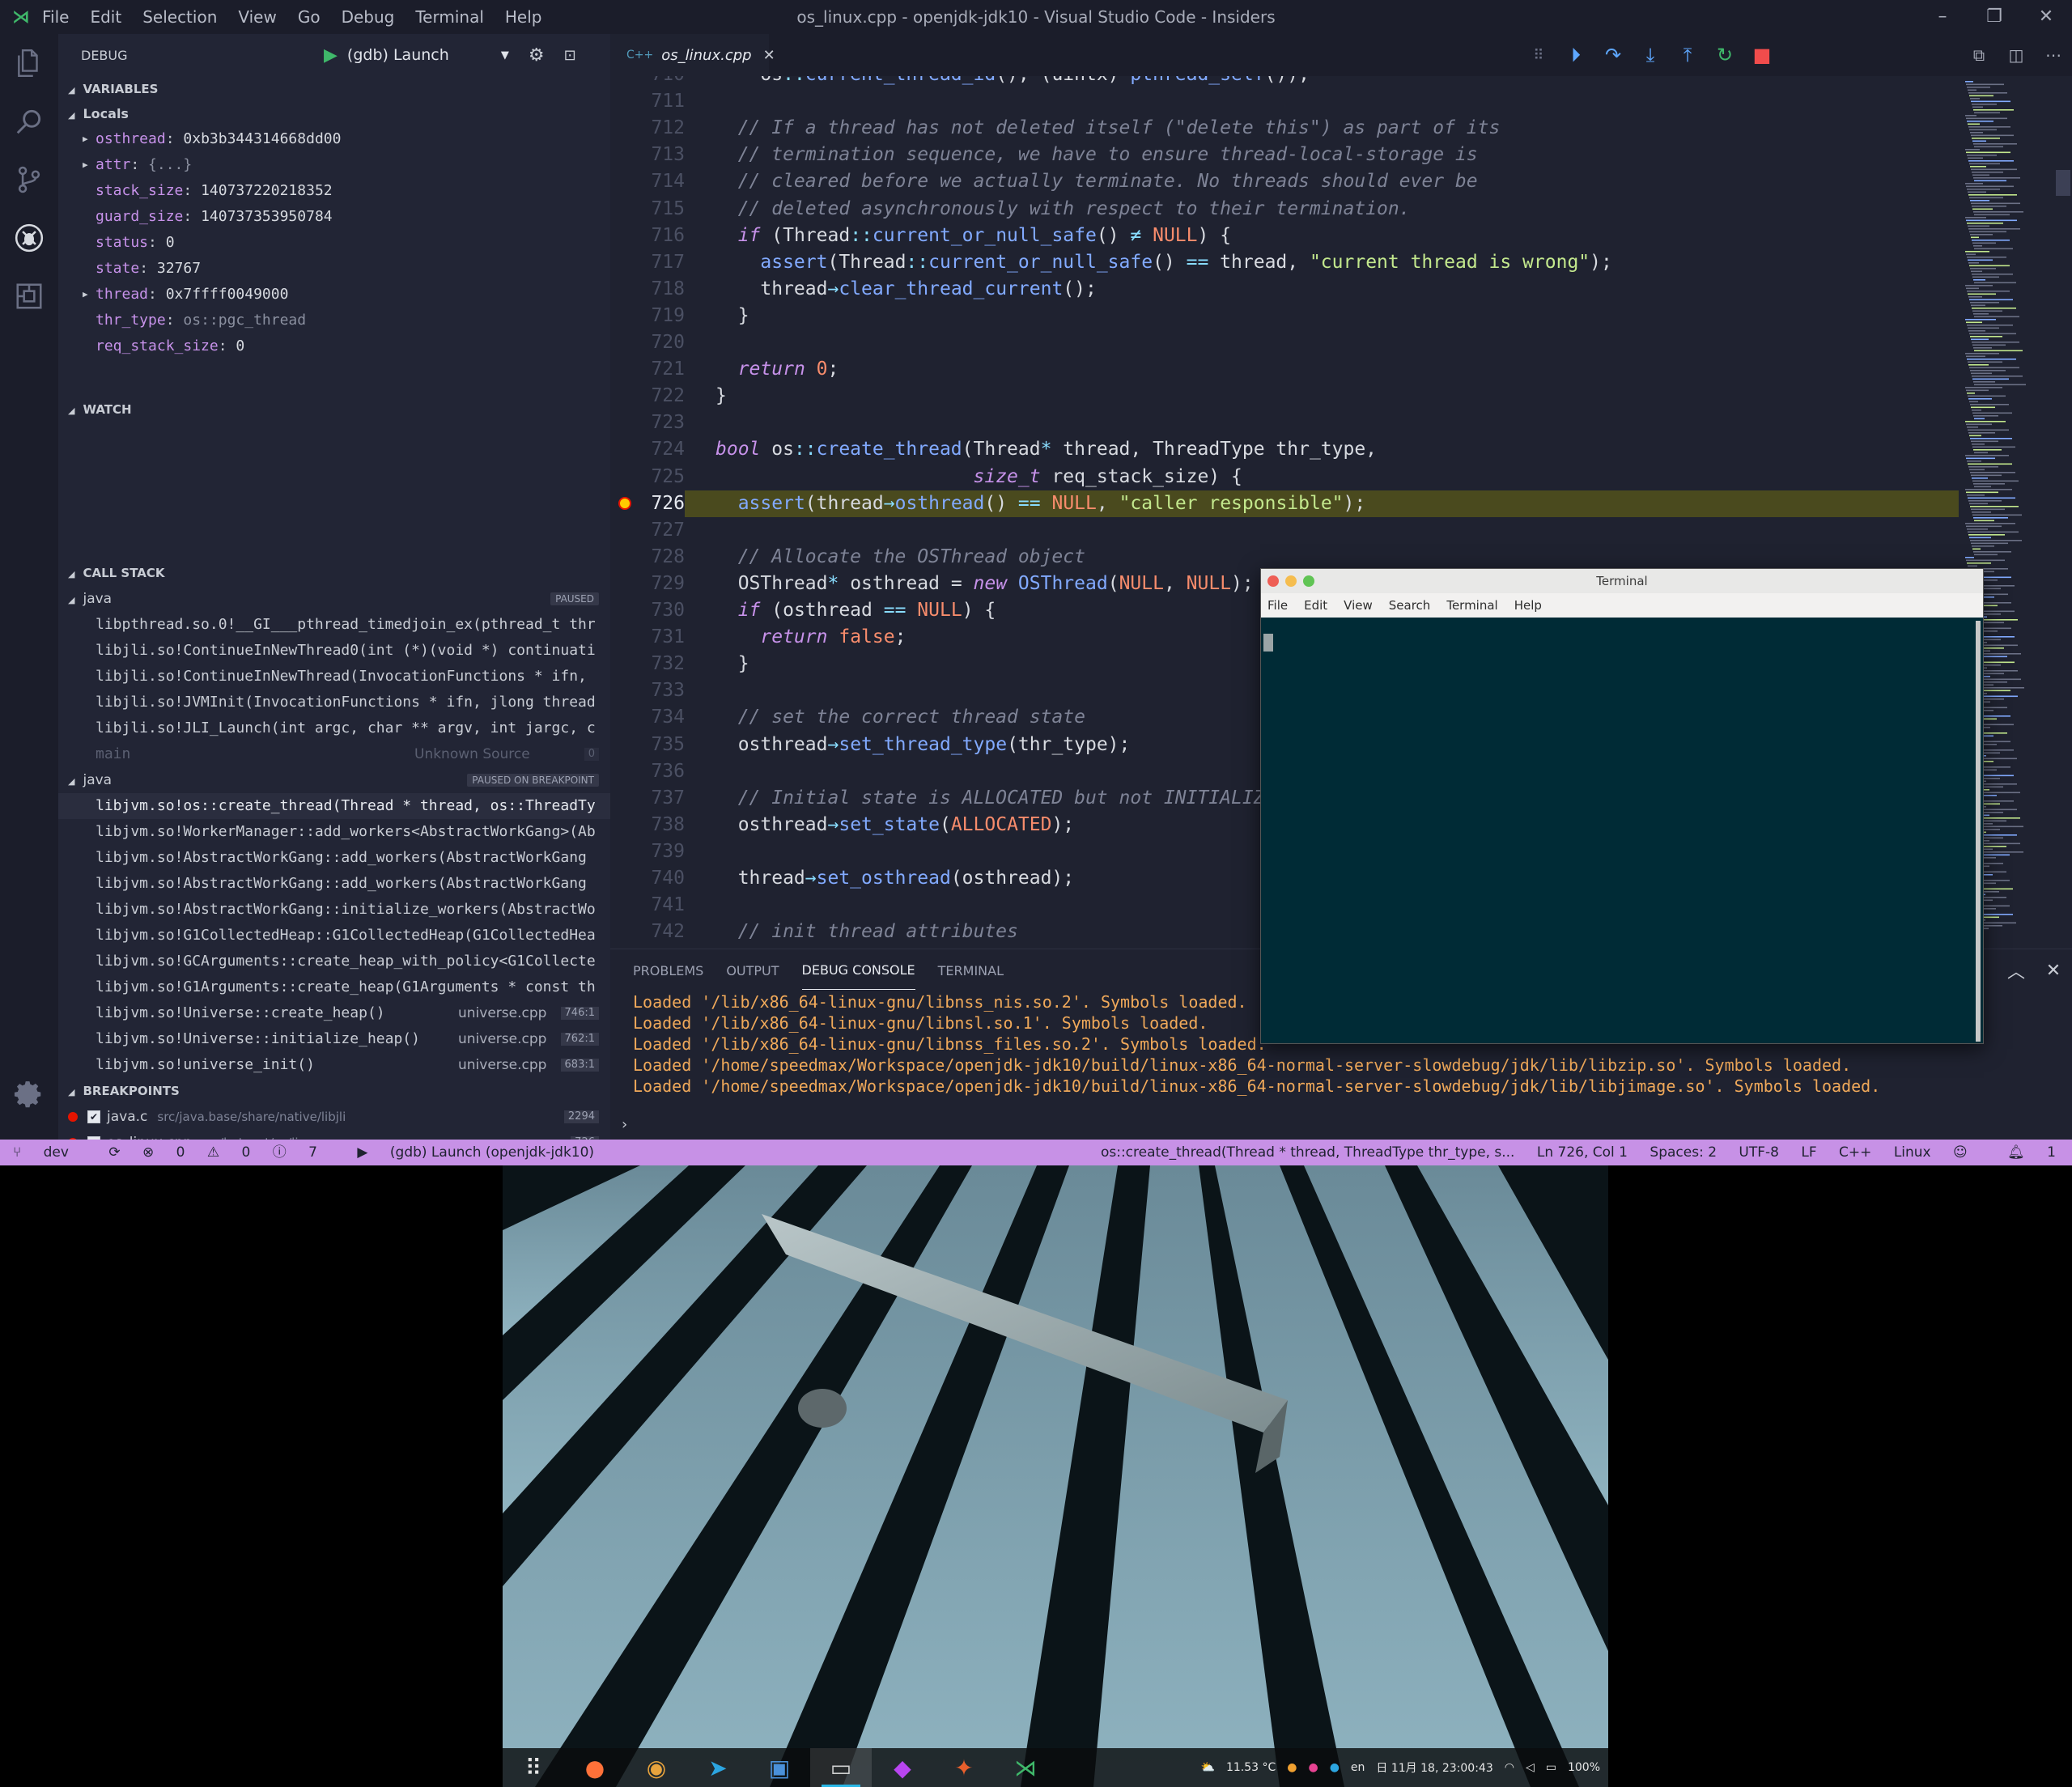  What do you see at coordinates (334, 191) in the screenshot?
I see `variable-row: stack_size: 140737220218352` at bounding box center [334, 191].